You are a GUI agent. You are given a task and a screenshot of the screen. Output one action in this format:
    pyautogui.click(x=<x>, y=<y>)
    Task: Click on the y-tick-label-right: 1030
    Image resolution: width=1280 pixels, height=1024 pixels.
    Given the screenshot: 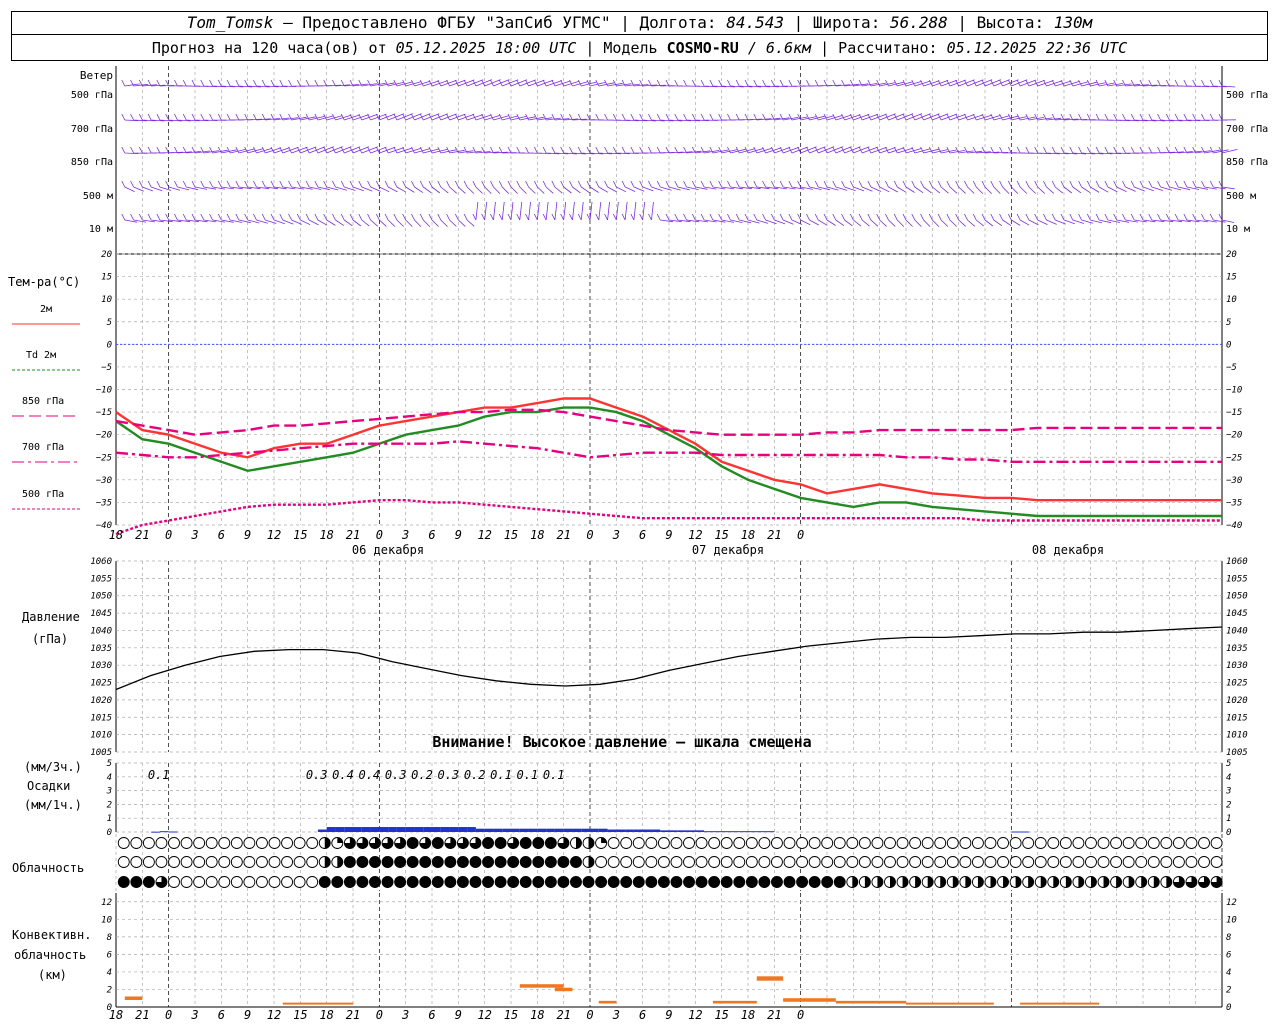 What is the action you would take?
    pyautogui.click(x=1237, y=666)
    